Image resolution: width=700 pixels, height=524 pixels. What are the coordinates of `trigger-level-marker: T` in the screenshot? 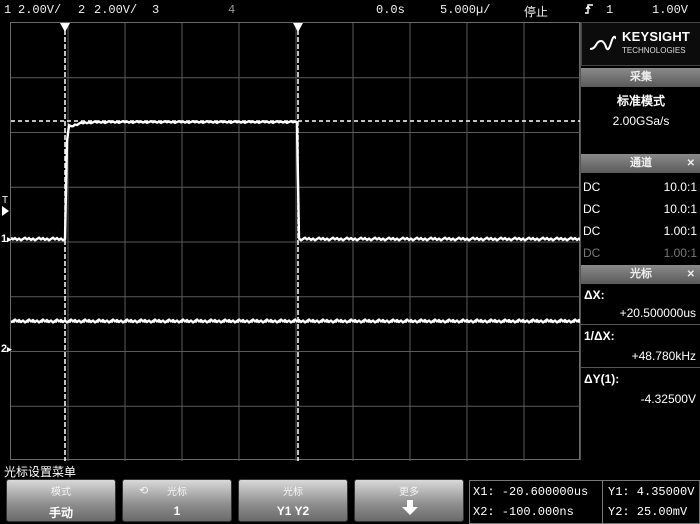 It's located at (5, 205).